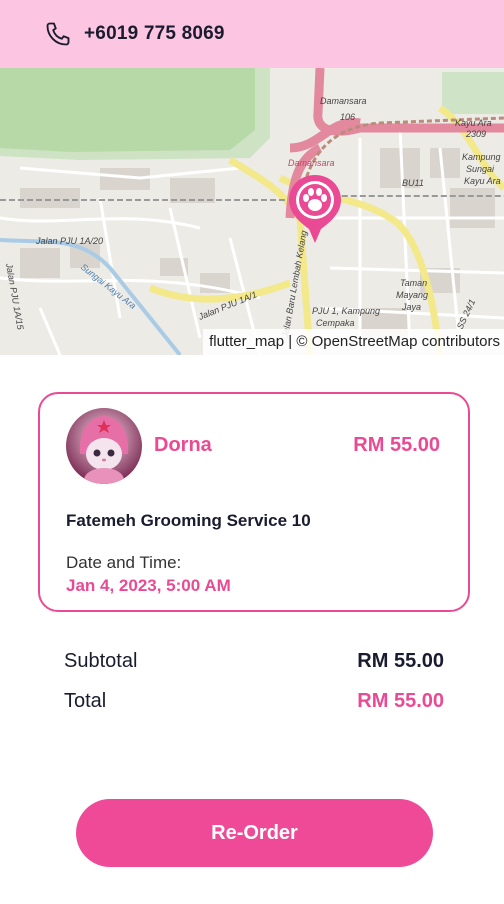 This screenshot has width=504, height=904. Describe the element at coordinates (58, 34) in the screenshot. I see `phone-icon` at that location.